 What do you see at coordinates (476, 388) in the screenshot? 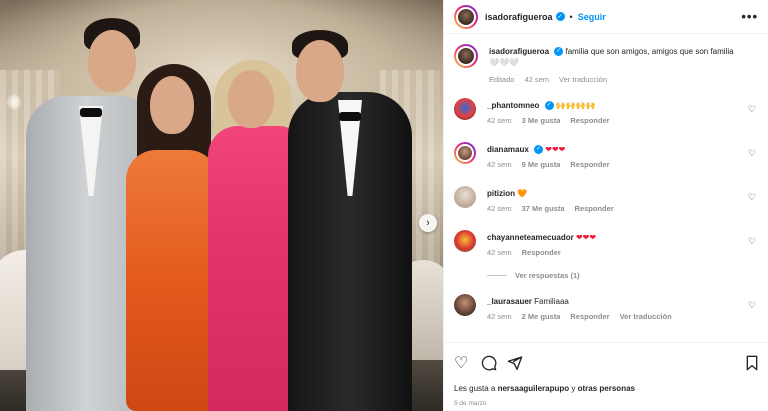
I see `likes-prefix: Les gusta a` at bounding box center [476, 388].